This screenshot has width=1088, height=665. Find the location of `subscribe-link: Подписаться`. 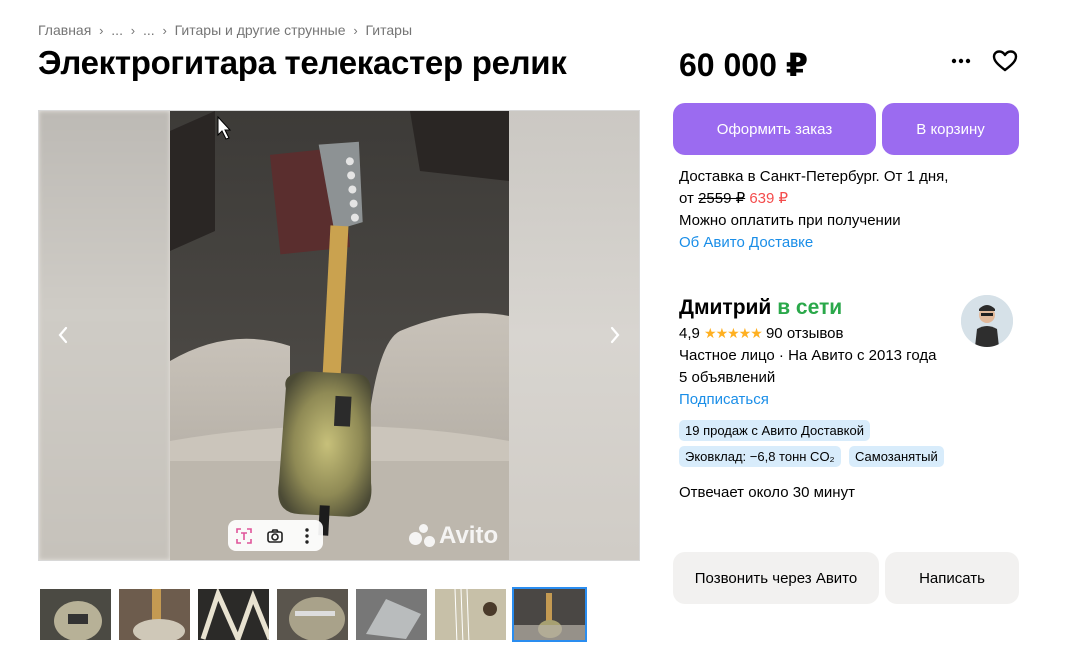

subscribe-link: Подписаться is located at coordinates (849, 400).